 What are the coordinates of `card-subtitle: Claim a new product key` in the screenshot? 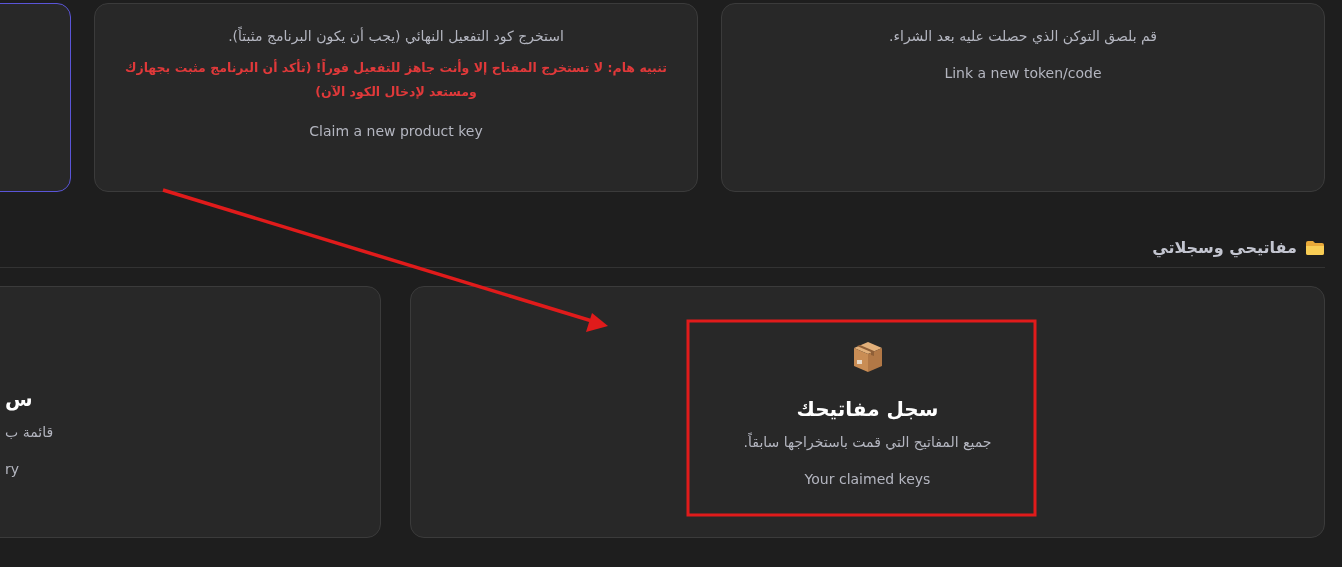 It's located at (396, 131).